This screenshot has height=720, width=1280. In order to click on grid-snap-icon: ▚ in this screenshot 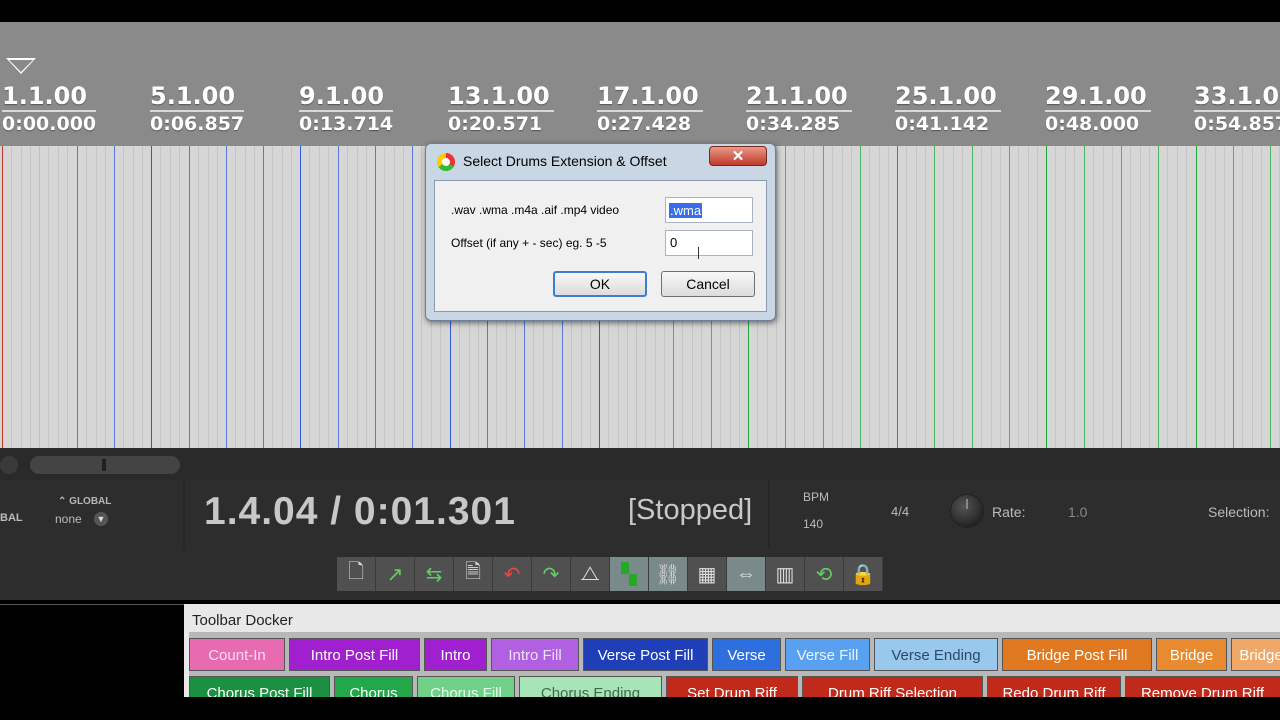, I will do `click(629, 574)`.